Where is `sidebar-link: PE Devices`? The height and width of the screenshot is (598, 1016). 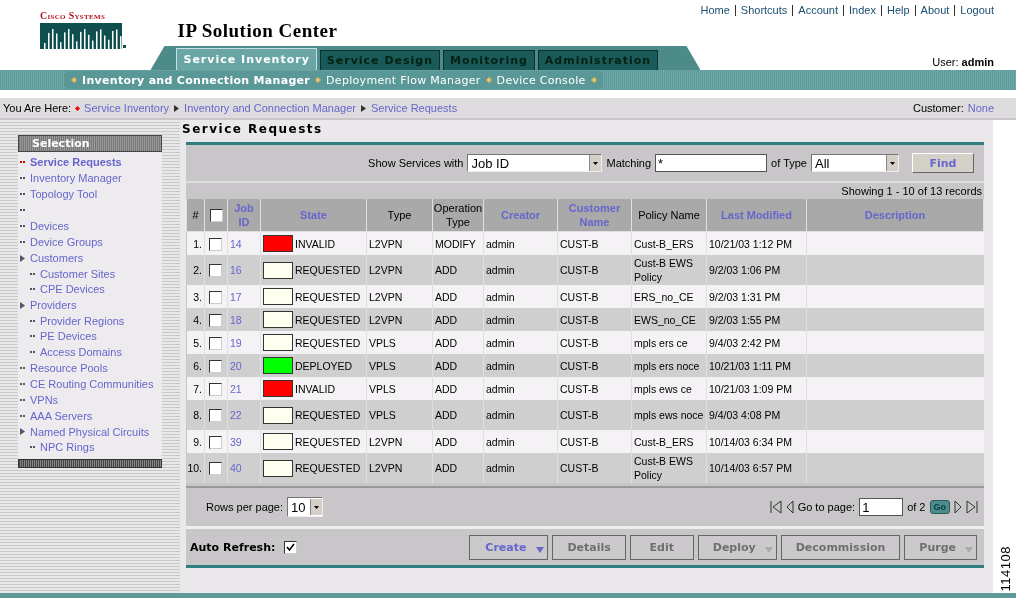 sidebar-link: PE Devices is located at coordinates (68, 336).